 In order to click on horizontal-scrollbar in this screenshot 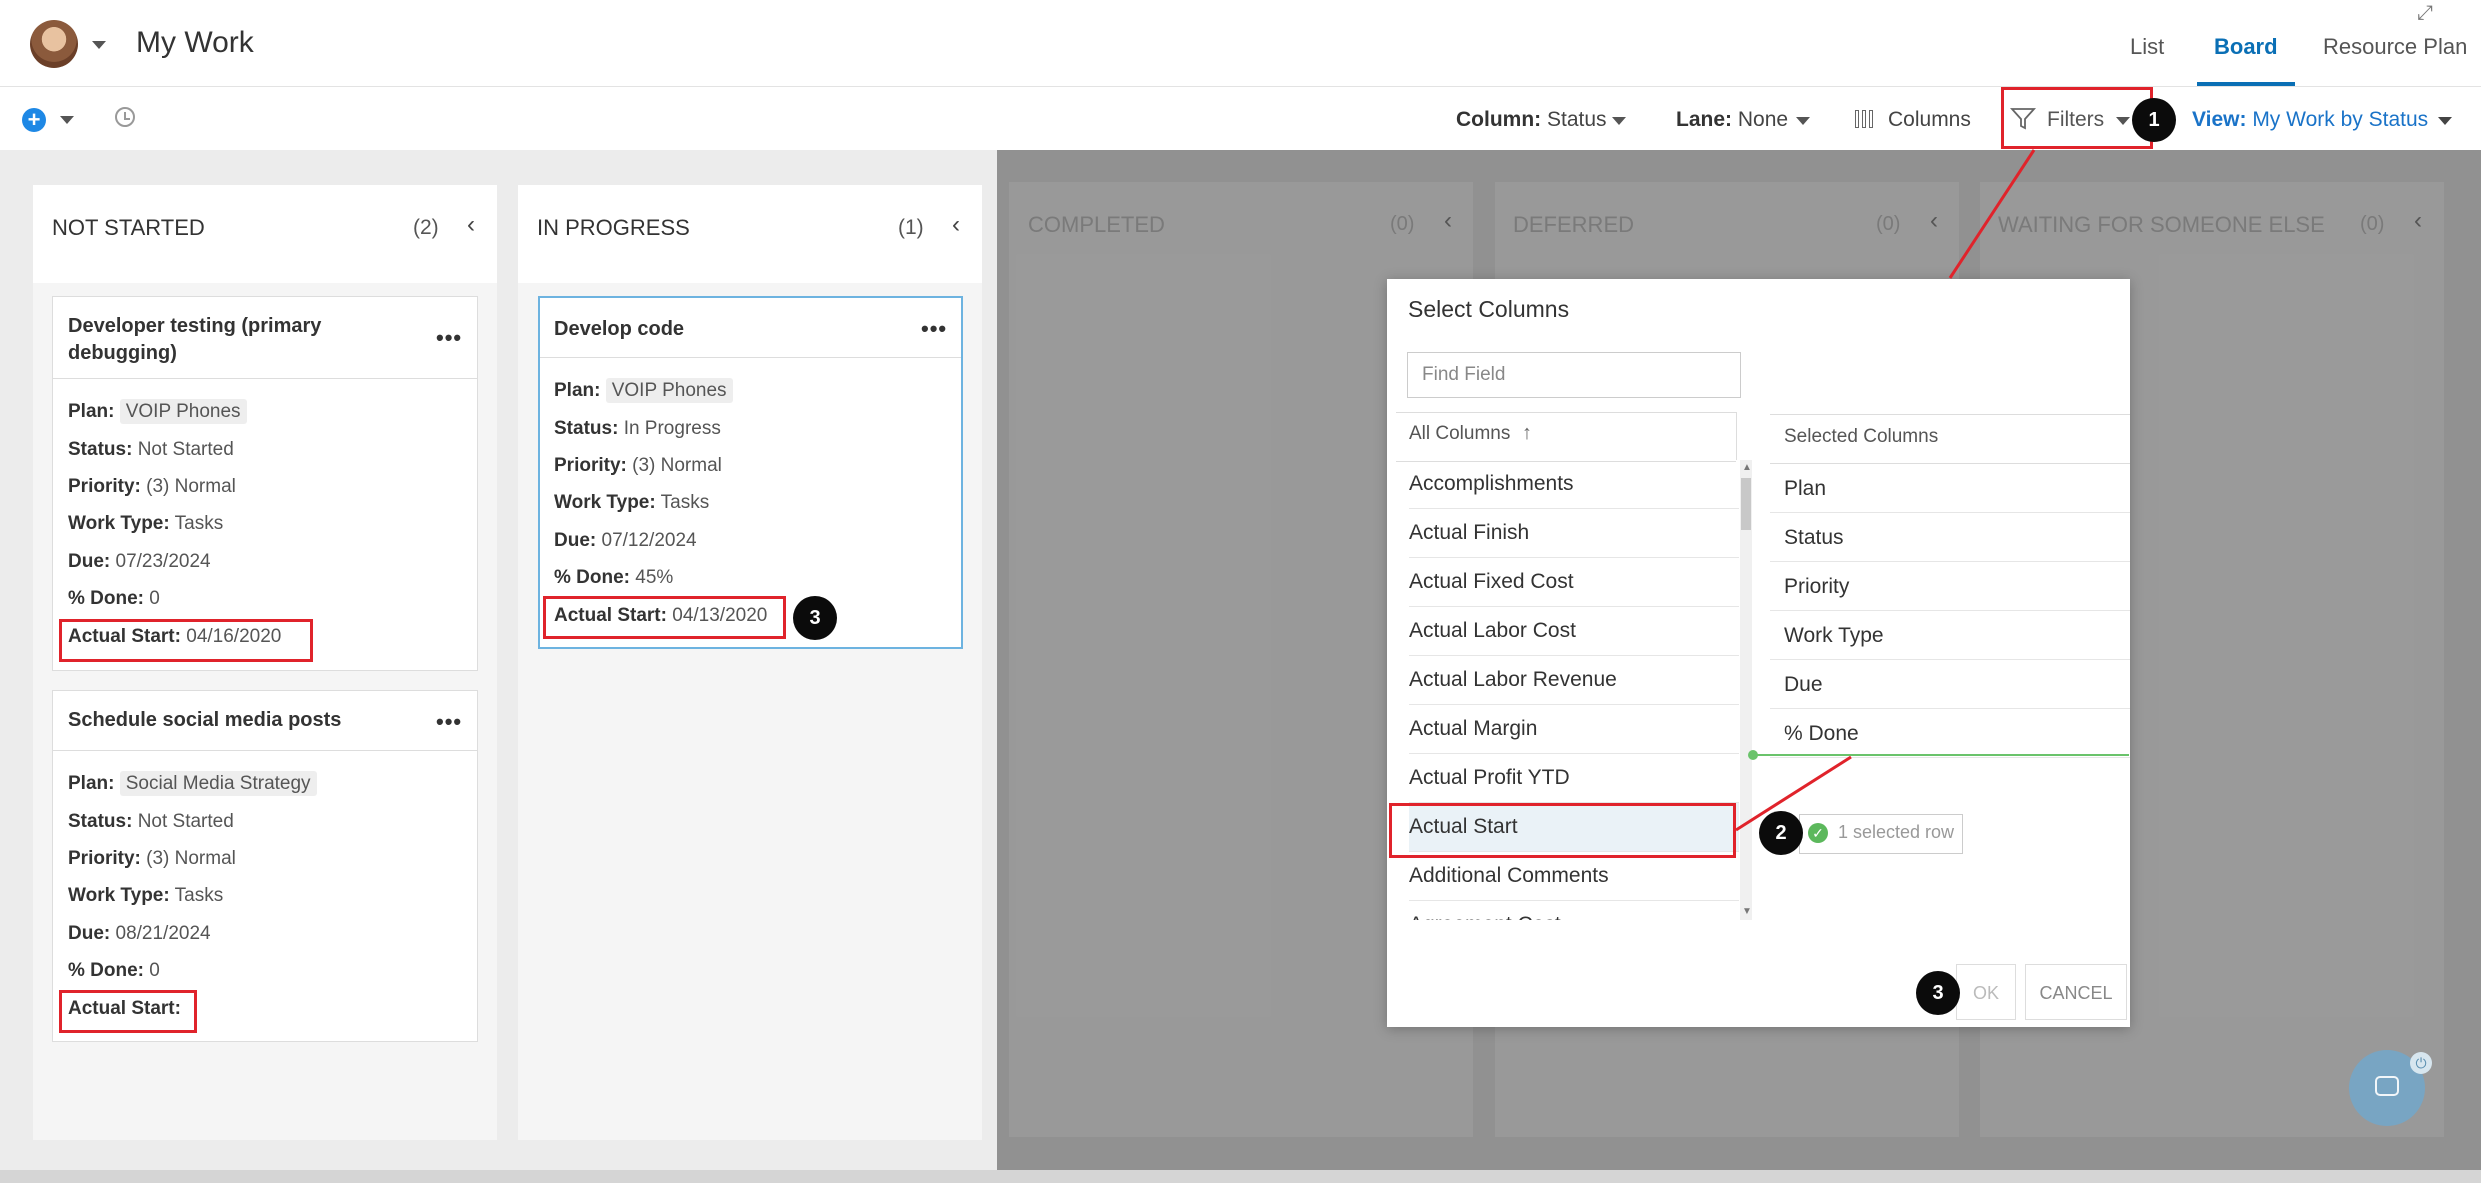, I will do `click(1240, 1176)`.